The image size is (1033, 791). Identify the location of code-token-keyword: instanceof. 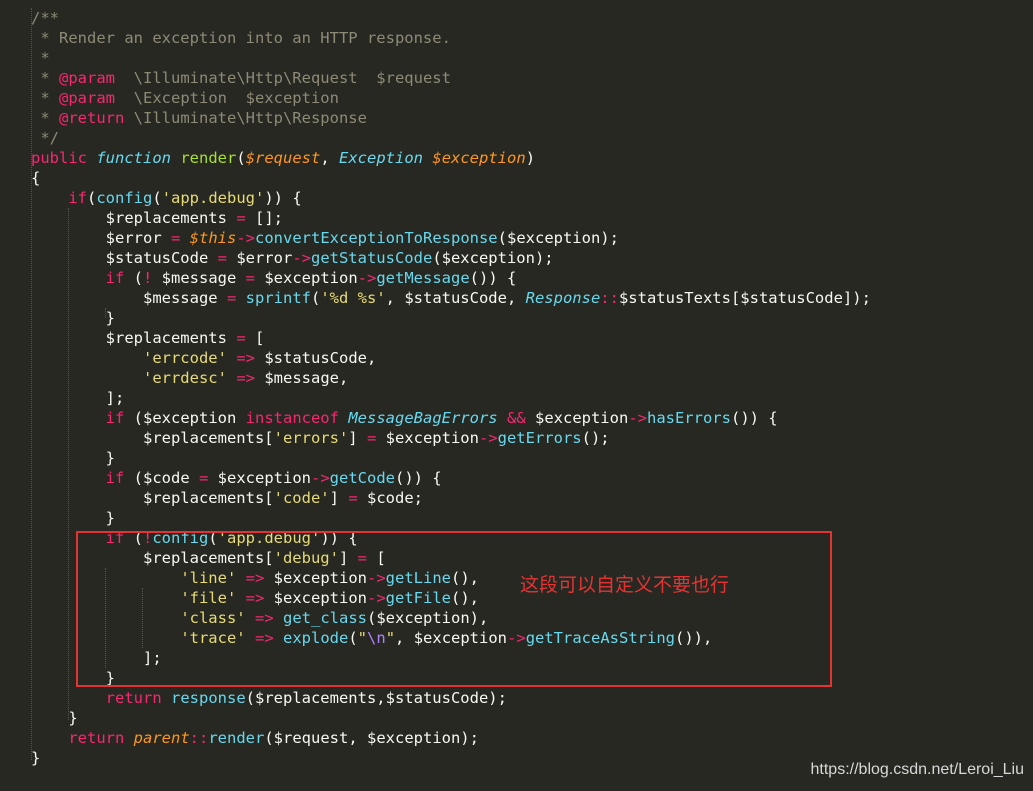
(292, 418).